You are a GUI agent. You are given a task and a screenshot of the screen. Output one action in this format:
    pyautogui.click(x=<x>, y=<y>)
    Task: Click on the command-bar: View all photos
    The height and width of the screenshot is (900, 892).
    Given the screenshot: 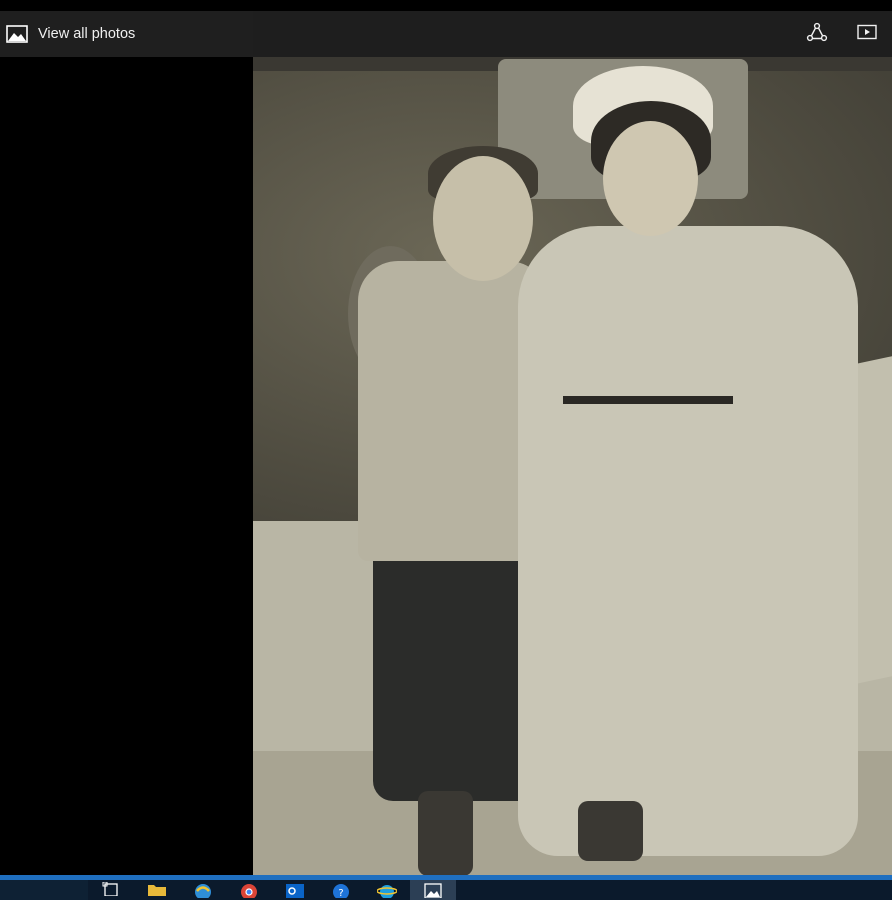 What is the action you would take?
    pyautogui.click(x=446, y=34)
    